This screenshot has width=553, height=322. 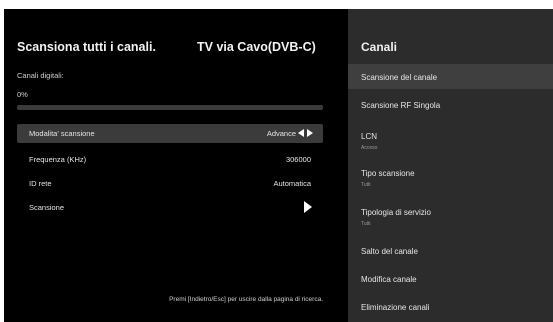 I want to click on menu-item-channel-scan: Scansione del canale, so click(x=450, y=76).